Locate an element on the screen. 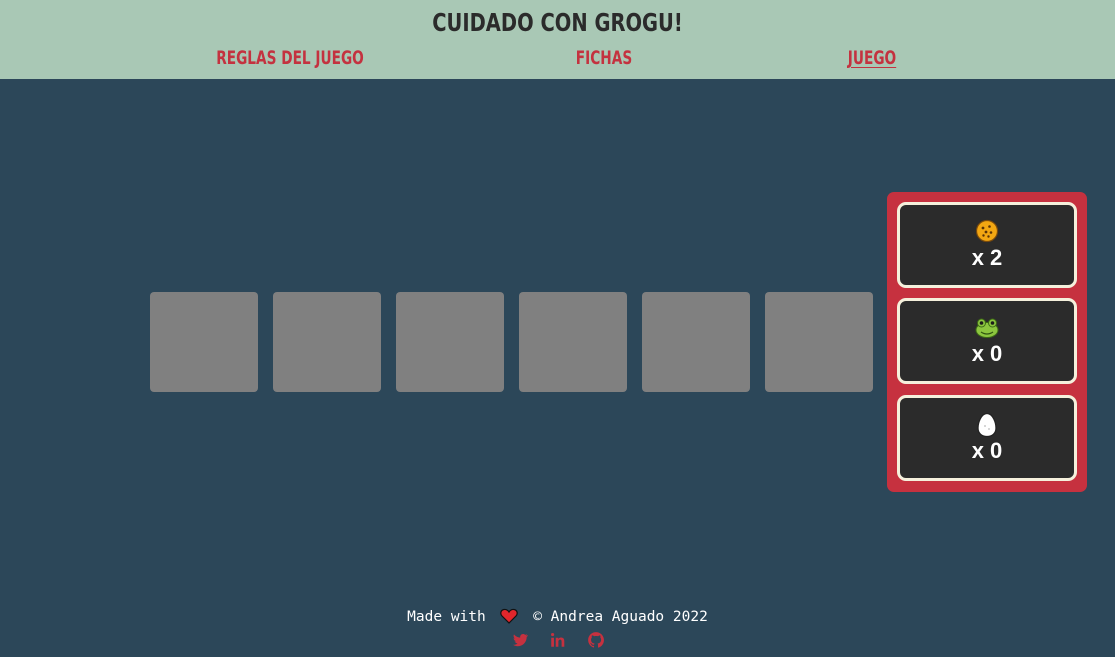 The image size is (1115, 657). score-panel: x 2 x 0 x 0 is located at coordinates (987, 342).